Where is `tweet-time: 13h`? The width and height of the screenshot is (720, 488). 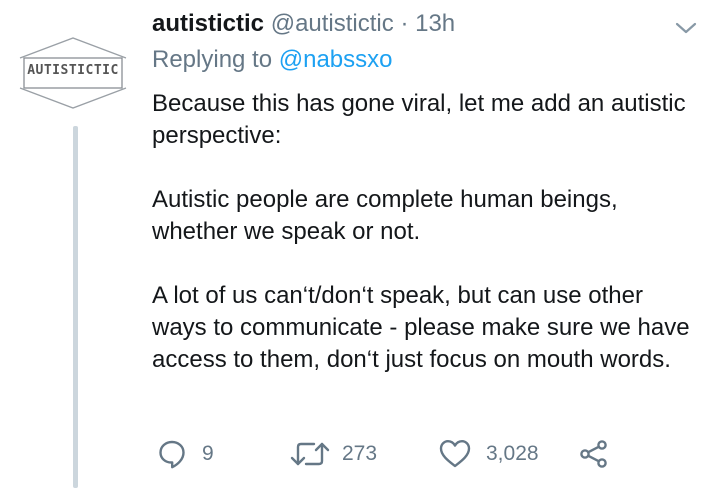
tweet-time: 13h is located at coordinates (435, 23).